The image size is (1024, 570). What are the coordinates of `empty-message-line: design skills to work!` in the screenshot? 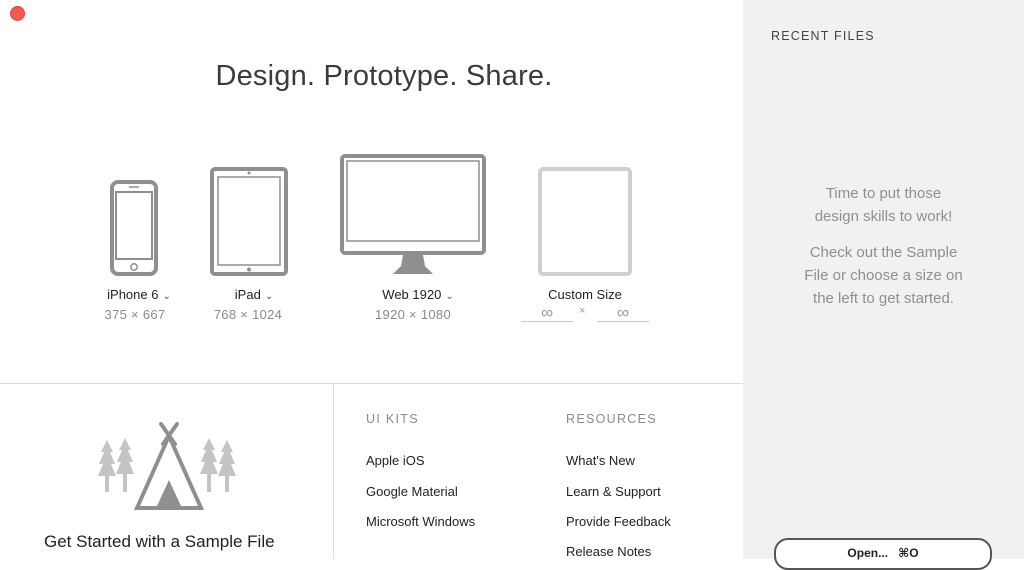 It's located at (883, 216).